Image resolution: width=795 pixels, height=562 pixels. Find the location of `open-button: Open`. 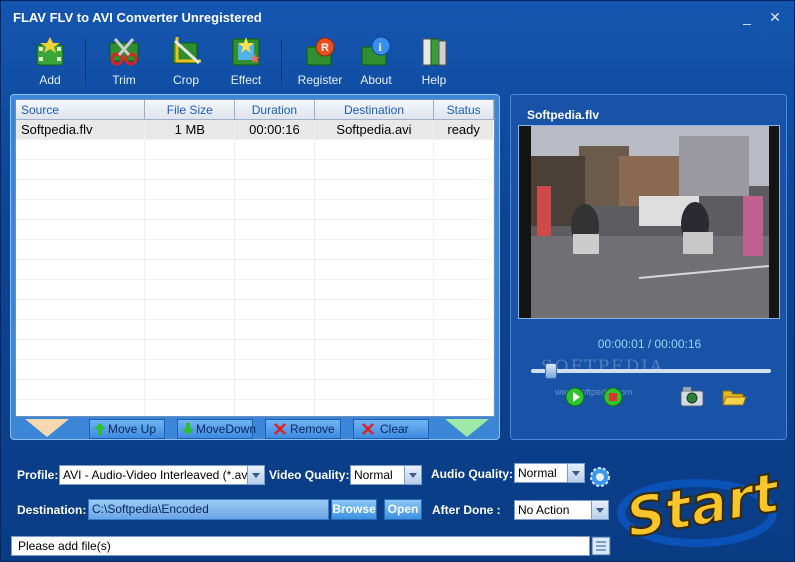

open-button: Open is located at coordinates (403, 509).